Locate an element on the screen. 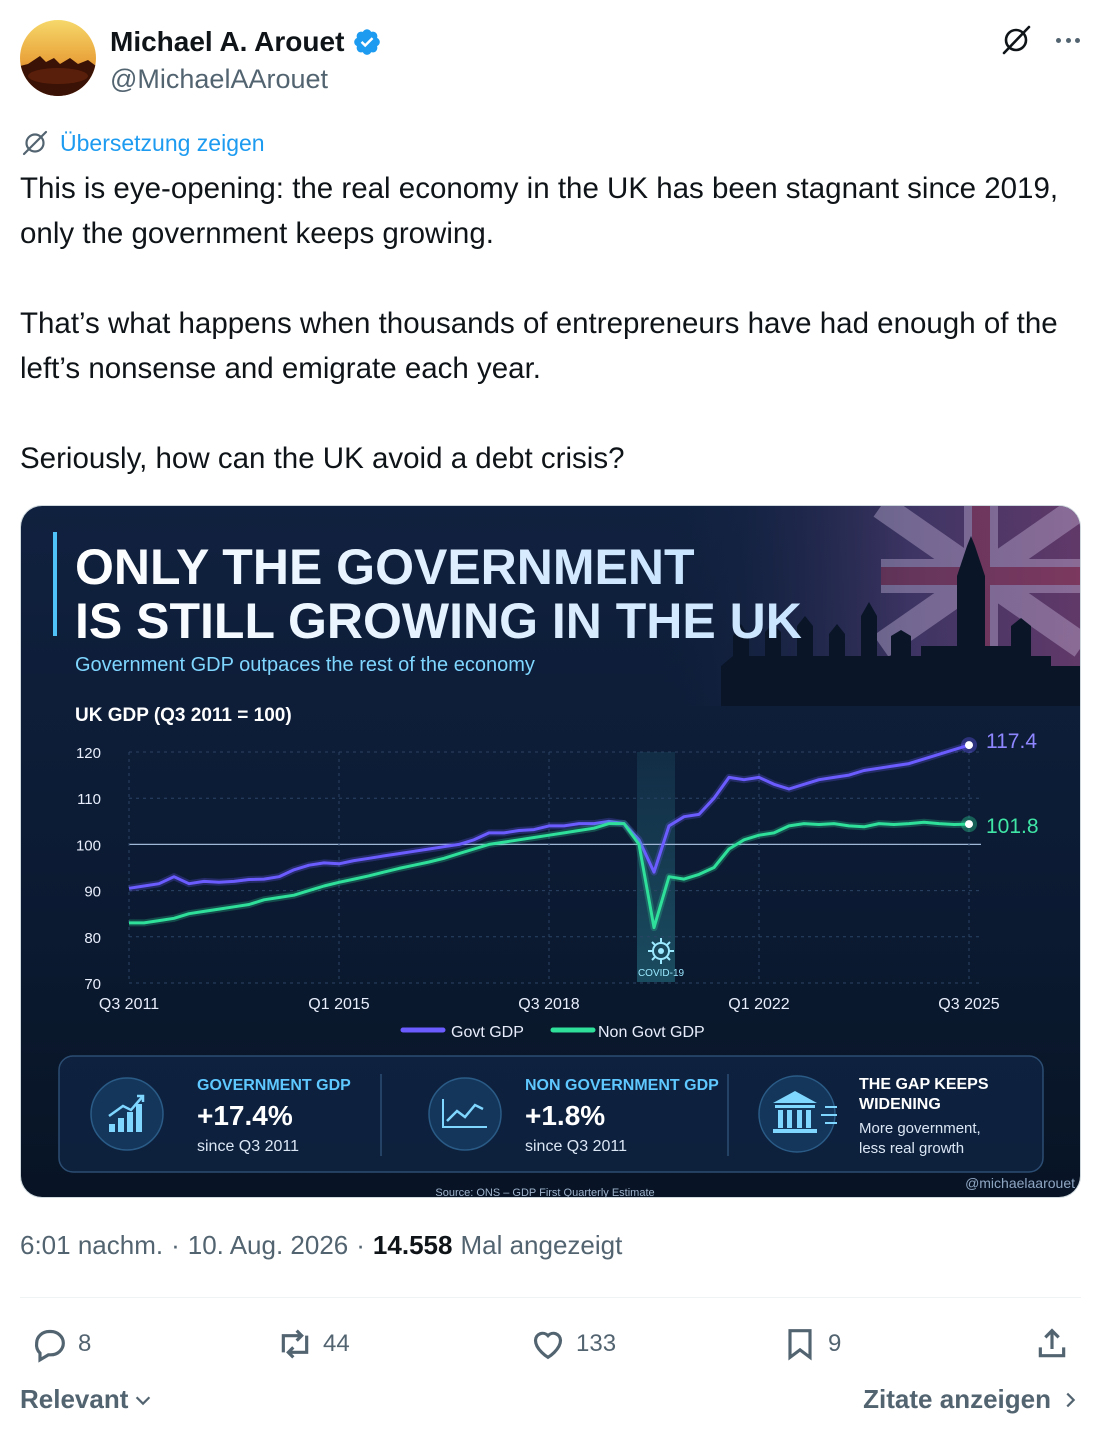 Image resolution: width=1106 pixels, height=1440 pixels. translate-link: Übersetzung zeigen is located at coordinates (142, 143).